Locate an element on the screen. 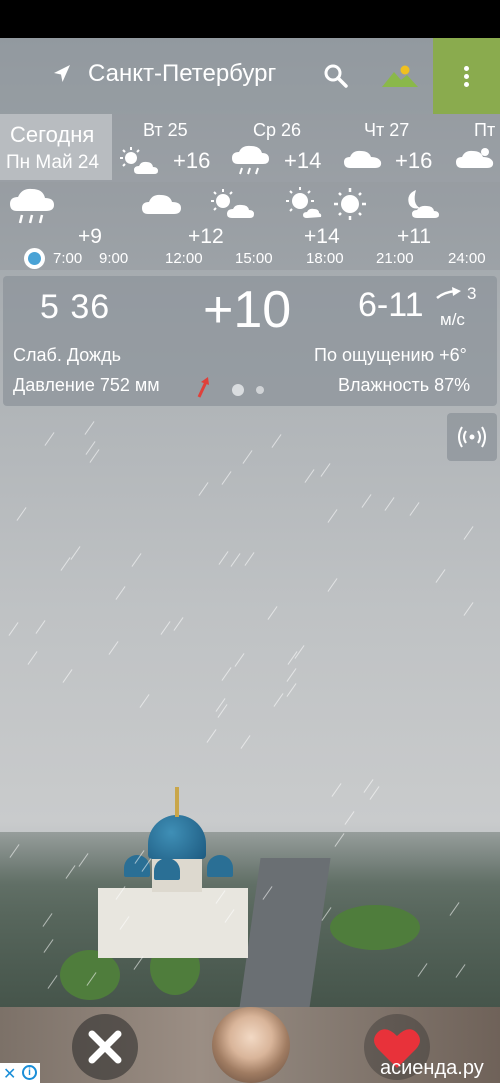 Image resolution: width=500 pixels, height=1083 pixels. wind-unit: м/с is located at coordinates (452, 319).